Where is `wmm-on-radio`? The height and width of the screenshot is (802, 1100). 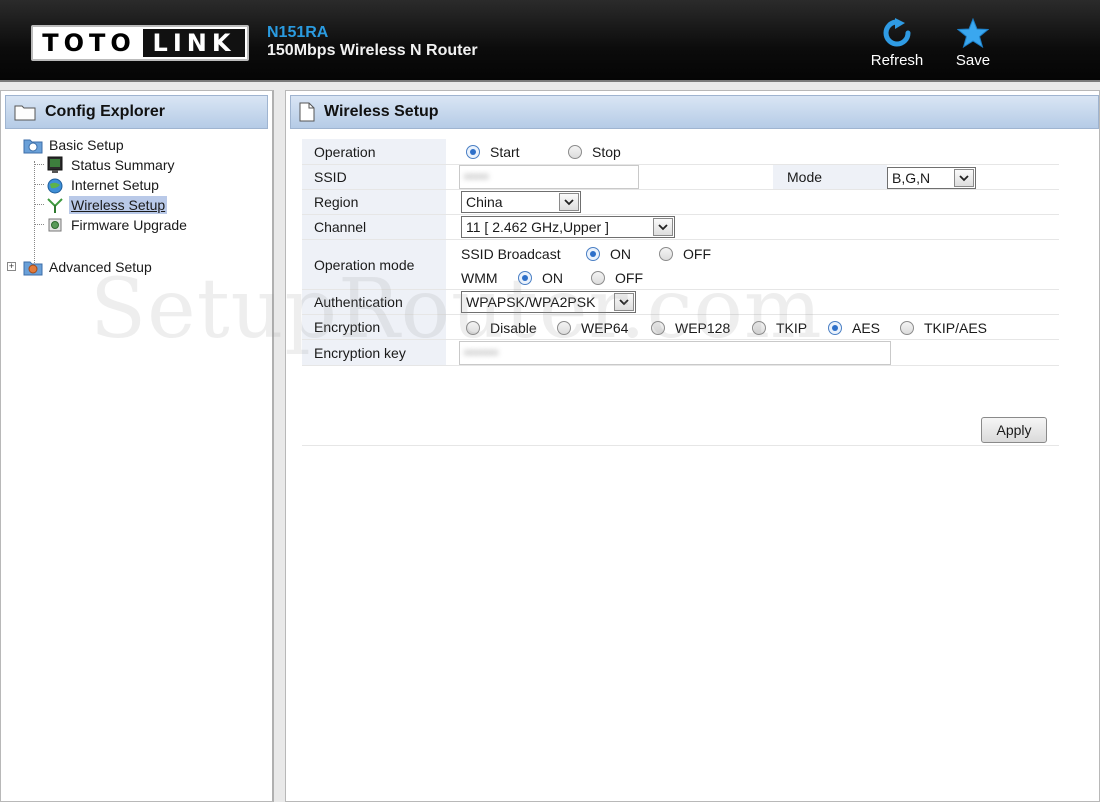 wmm-on-radio is located at coordinates (525, 278).